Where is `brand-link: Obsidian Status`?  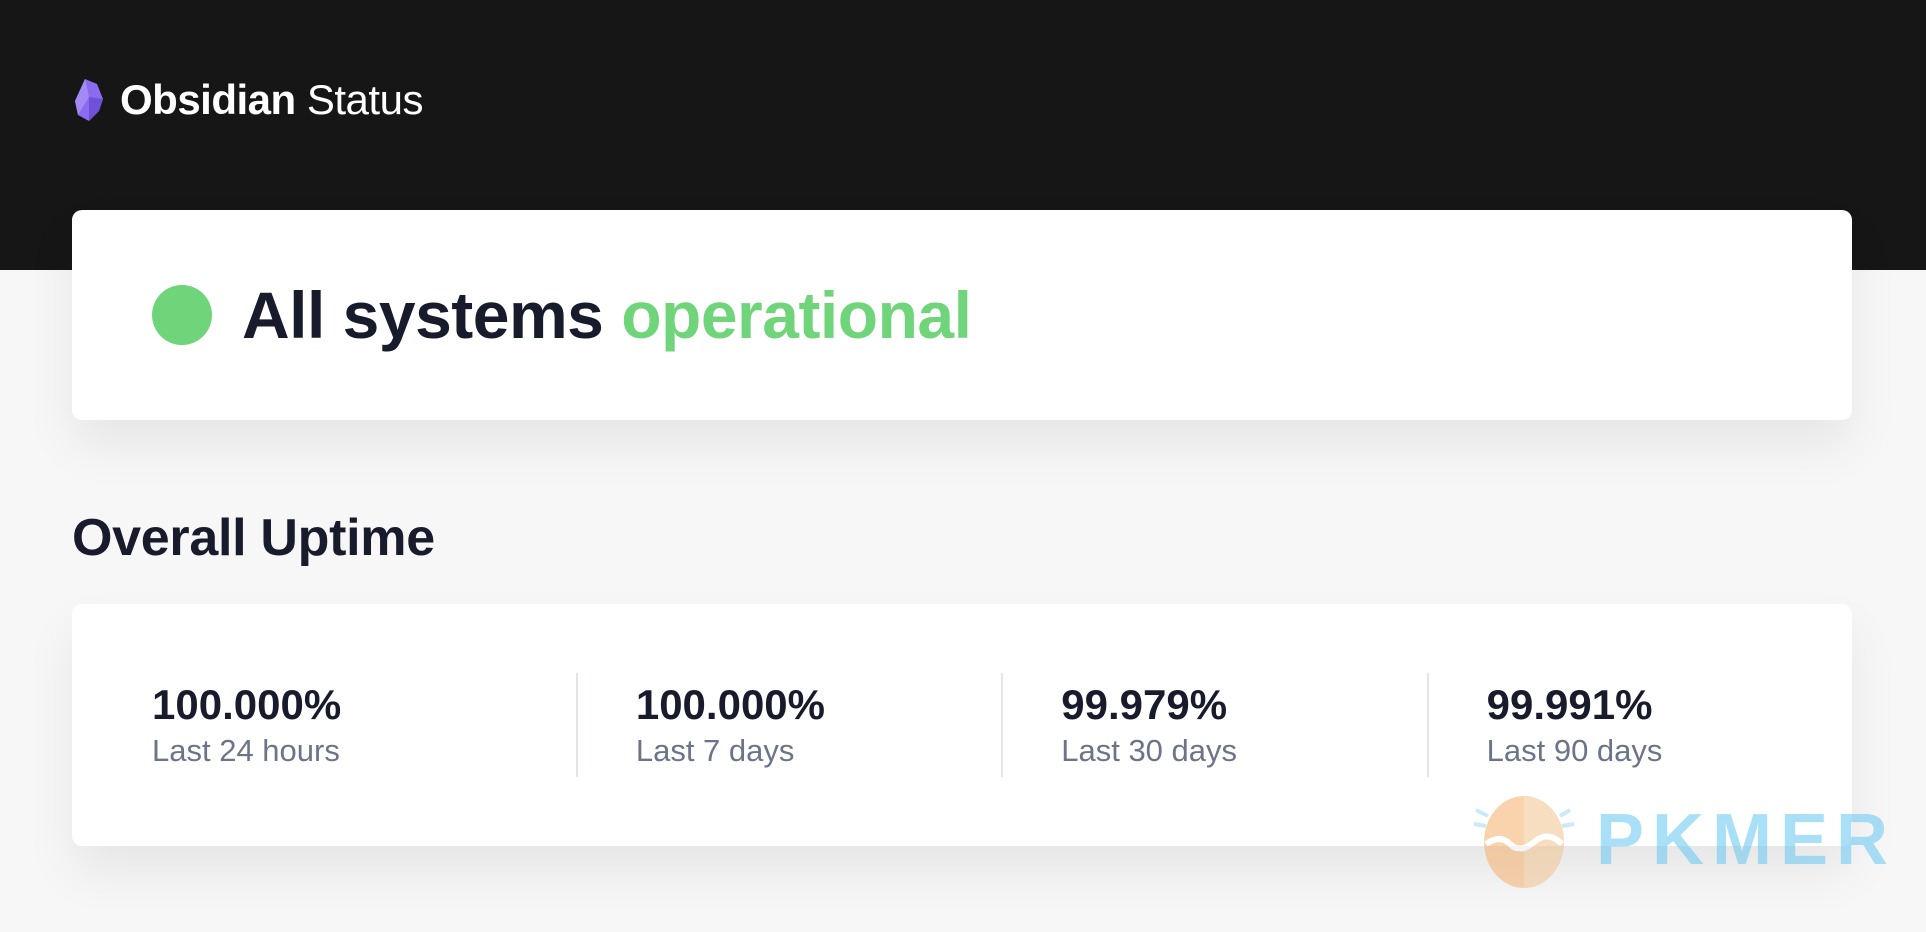 brand-link: Obsidian Status is located at coordinates (247, 100).